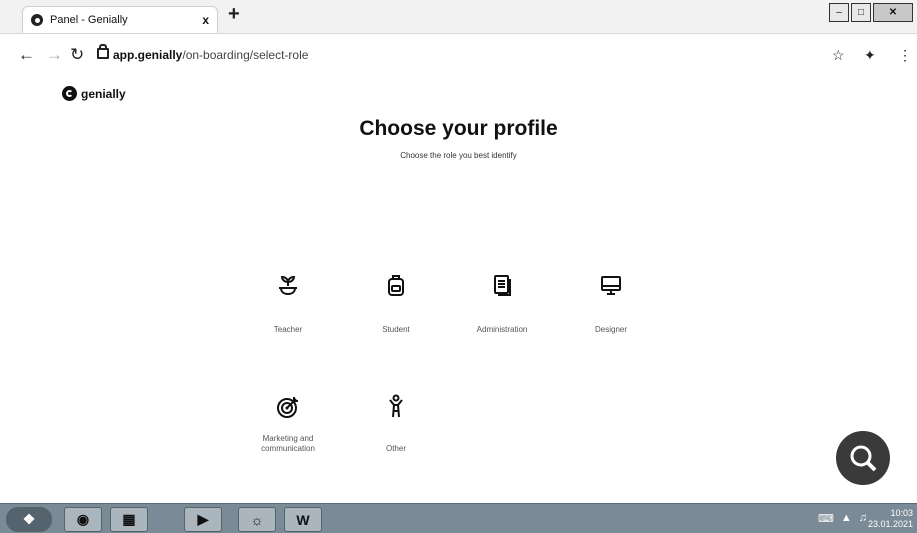  Describe the element at coordinates (396, 424) in the screenshot. I see `role-card-other: Other` at that location.